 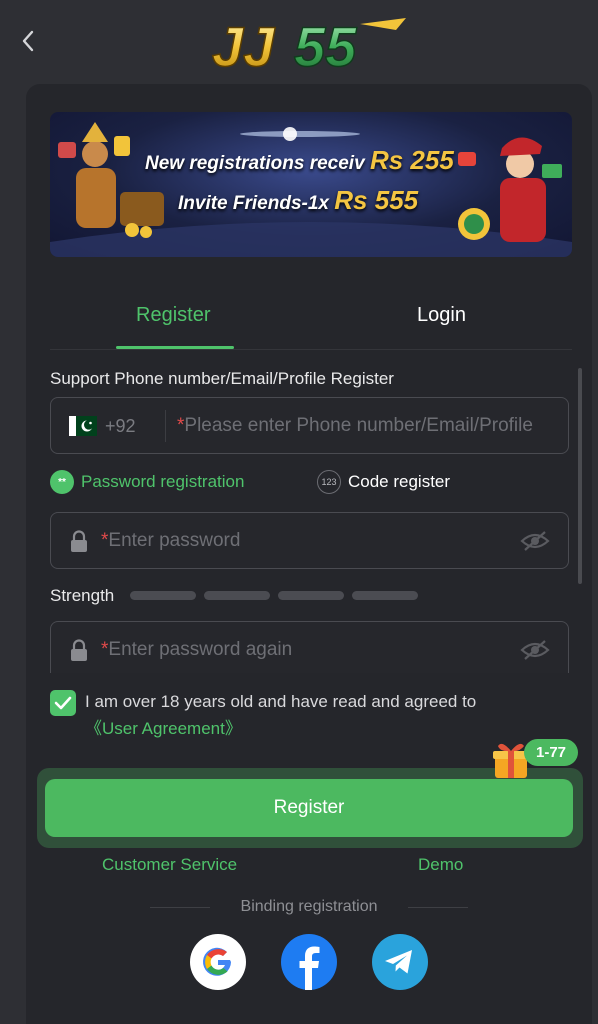 I want to click on phone-input-placeholder: *Please enter Phone number/Email/Profile, so click(x=355, y=425).